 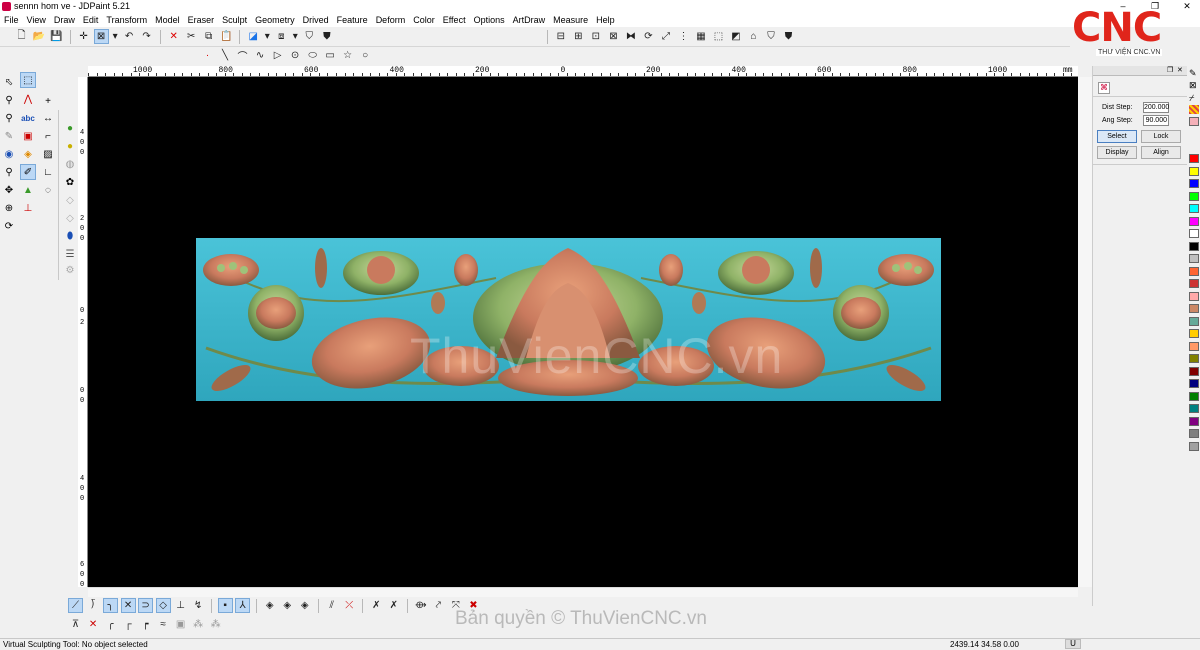 I want to click on corner-icon: ╮, so click(x=111, y=605).